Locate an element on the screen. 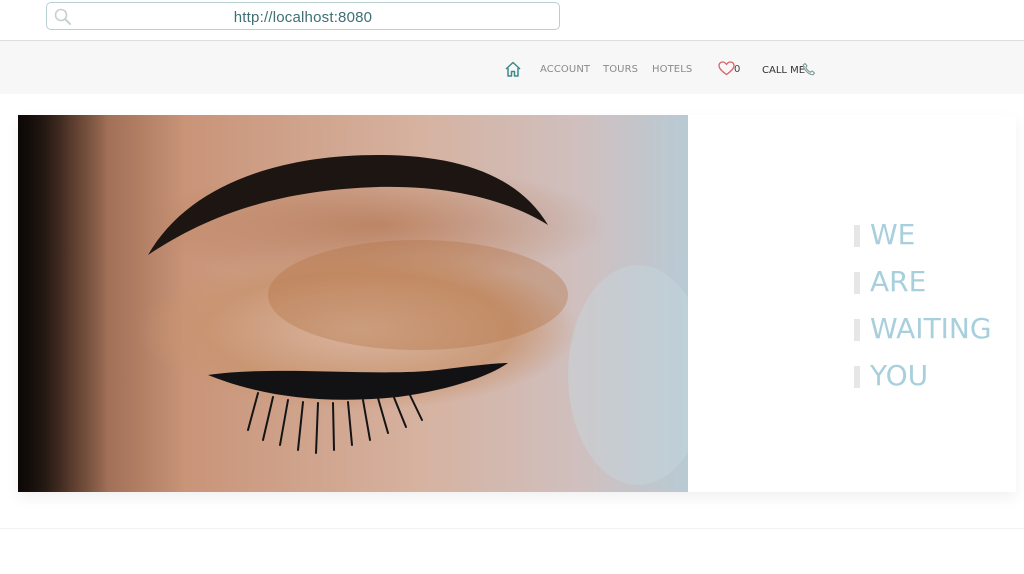 Image resolution: width=1024 pixels, height=574 pixels. address-bar: http://localhost:8080 is located at coordinates (303, 16).